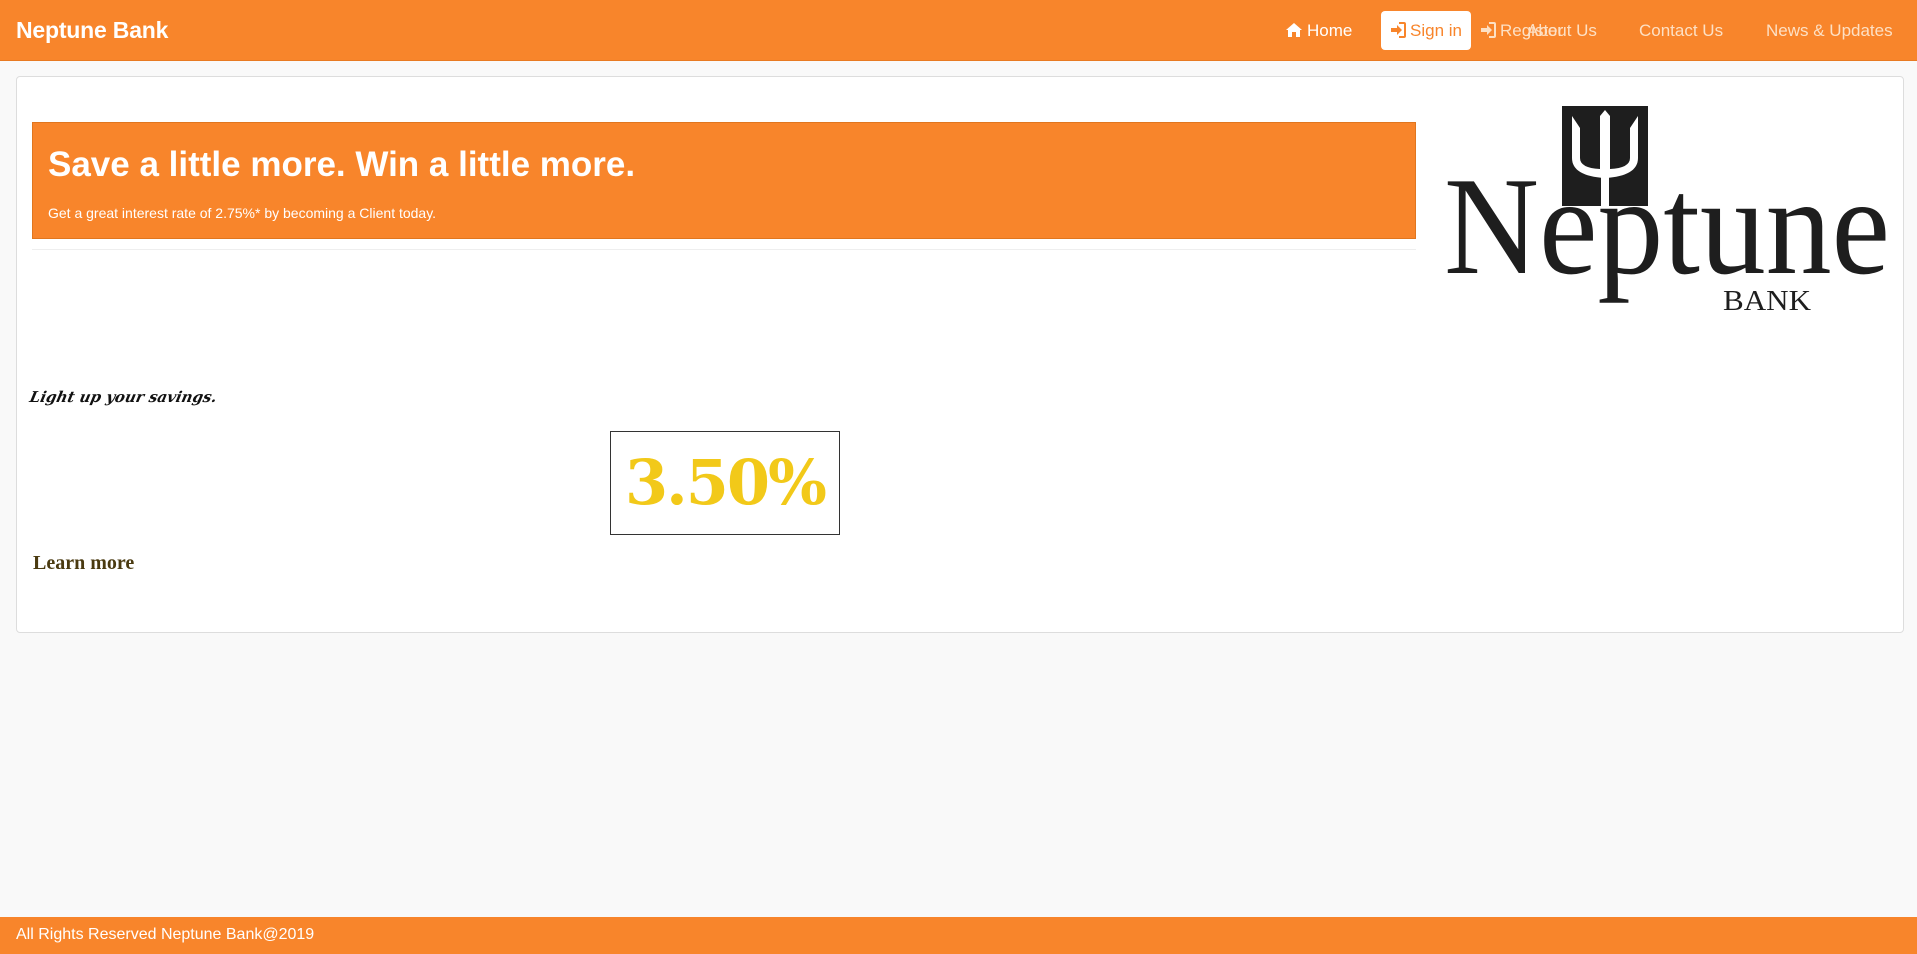  Describe the element at coordinates (1829, 30) in the screenshot. I see `nav-news-updates: News & Updates` at that location.